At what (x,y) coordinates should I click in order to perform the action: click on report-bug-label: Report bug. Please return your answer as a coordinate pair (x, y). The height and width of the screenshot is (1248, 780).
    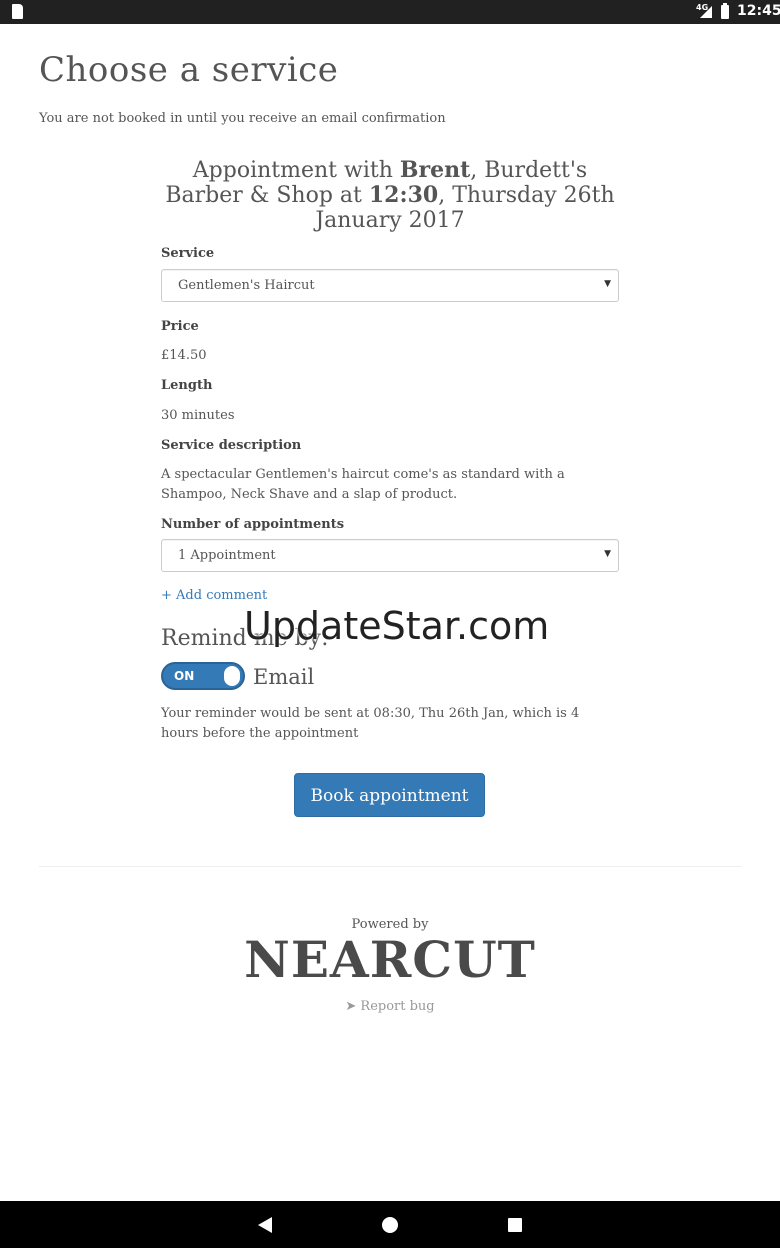
    Looking at the image, I should click on (397, 1006).